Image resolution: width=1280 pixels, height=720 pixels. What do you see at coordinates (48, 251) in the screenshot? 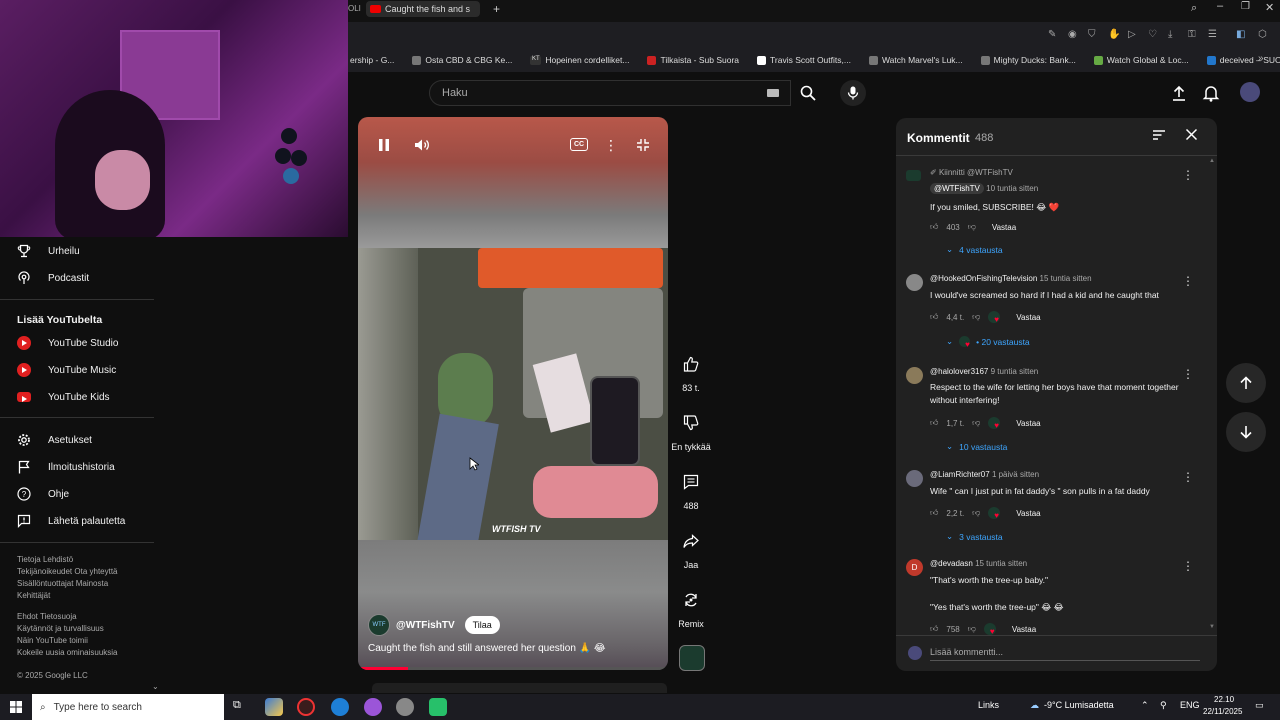
I see `sidebar-item-urheilu: Urheilu` at bounding box center [48, 251].